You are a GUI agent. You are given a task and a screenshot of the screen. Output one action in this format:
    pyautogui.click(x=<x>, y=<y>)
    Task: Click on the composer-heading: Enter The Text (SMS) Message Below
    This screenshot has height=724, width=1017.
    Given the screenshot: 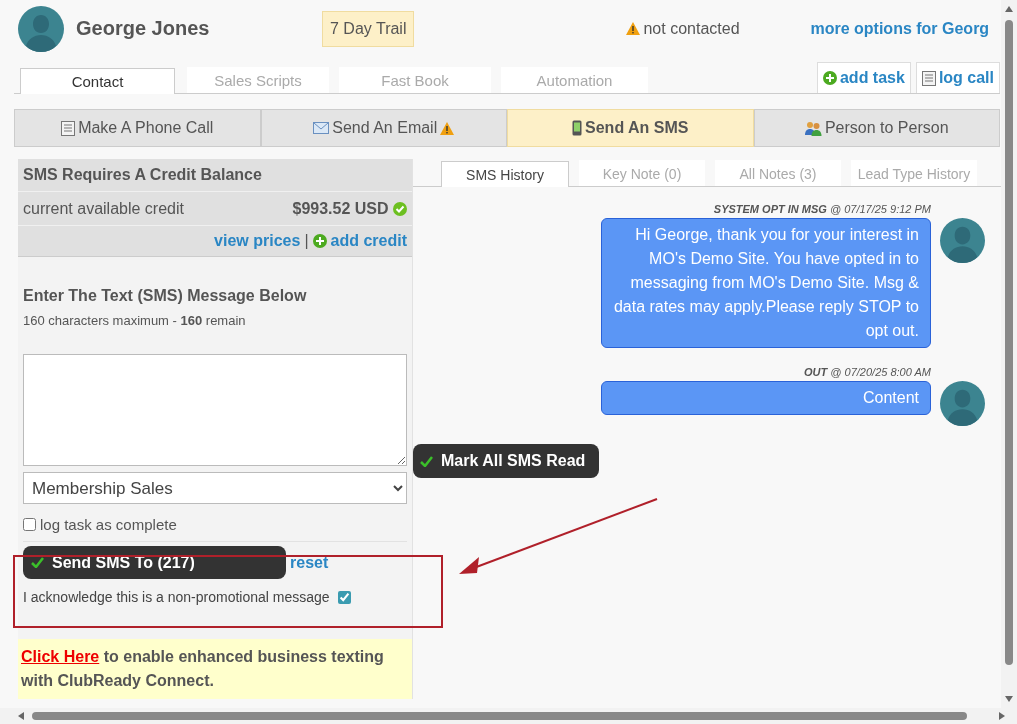 What is the action you would take?
    pyautogui.click(x=165, y=296)
    